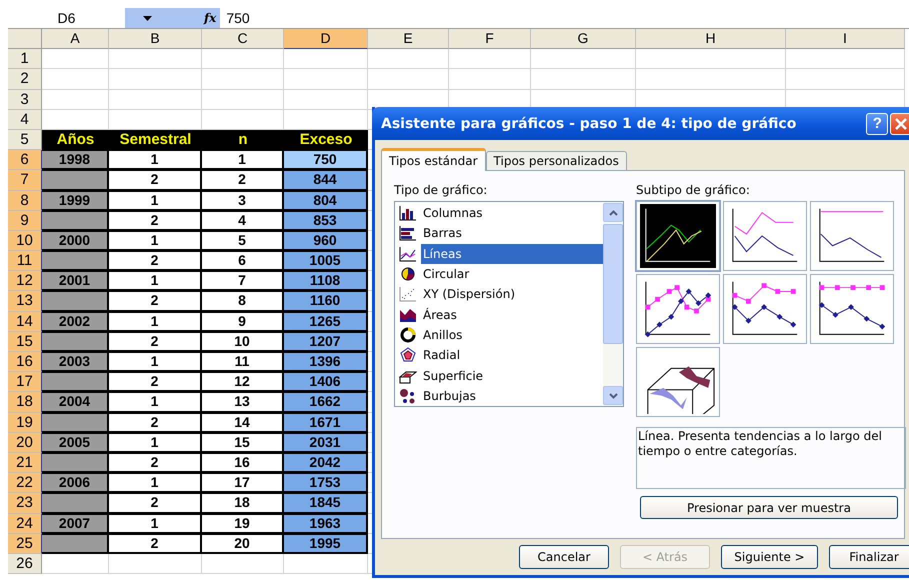 The height and width of the screenshot is (580, 909). Describe the element at coordinates (25, 160) in the screenshot. I see `row-header: 6` at that location.